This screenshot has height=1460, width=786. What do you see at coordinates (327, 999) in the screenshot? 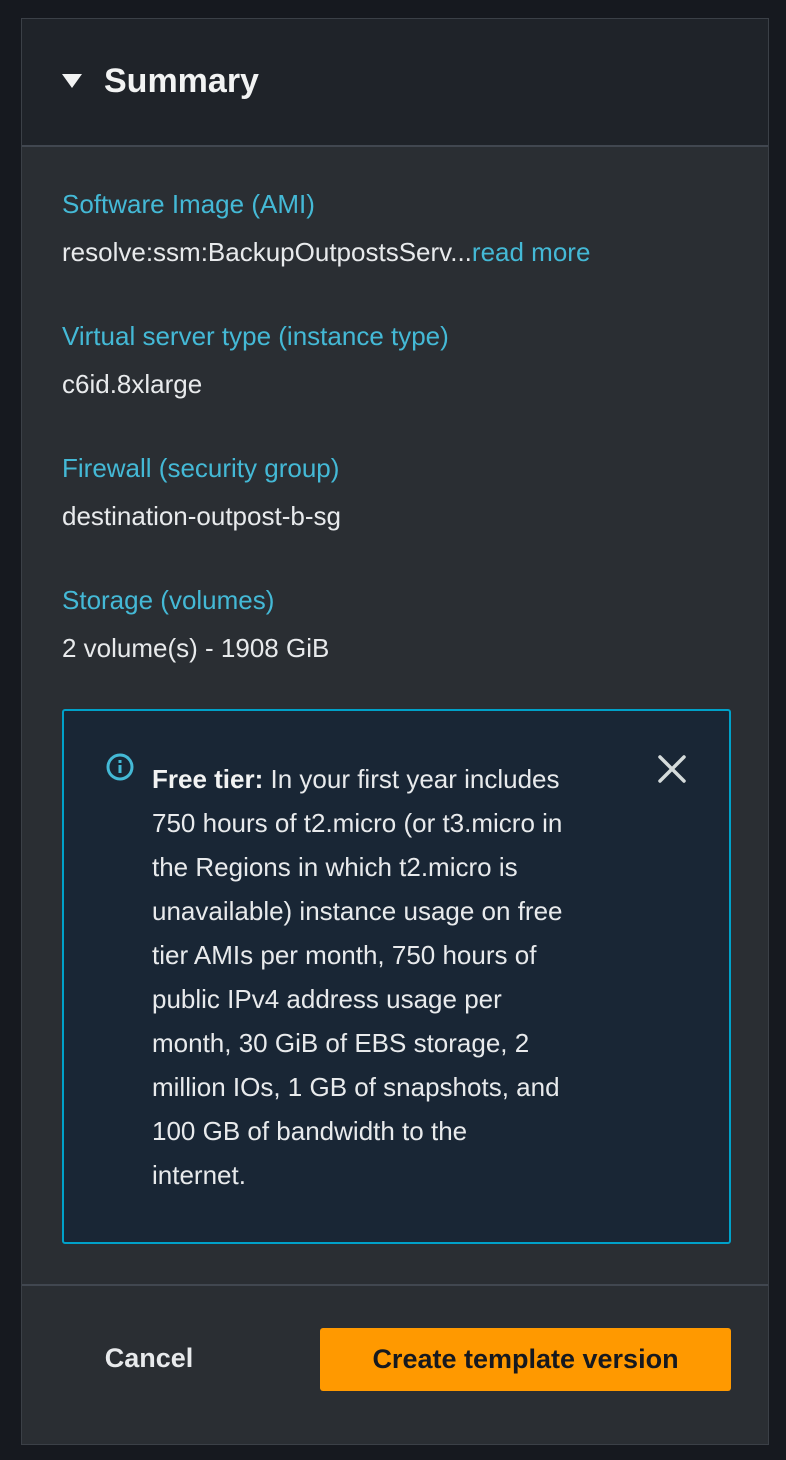
I see `alert-line: public IPv4 address usage per` at bounding box center [327, 999].